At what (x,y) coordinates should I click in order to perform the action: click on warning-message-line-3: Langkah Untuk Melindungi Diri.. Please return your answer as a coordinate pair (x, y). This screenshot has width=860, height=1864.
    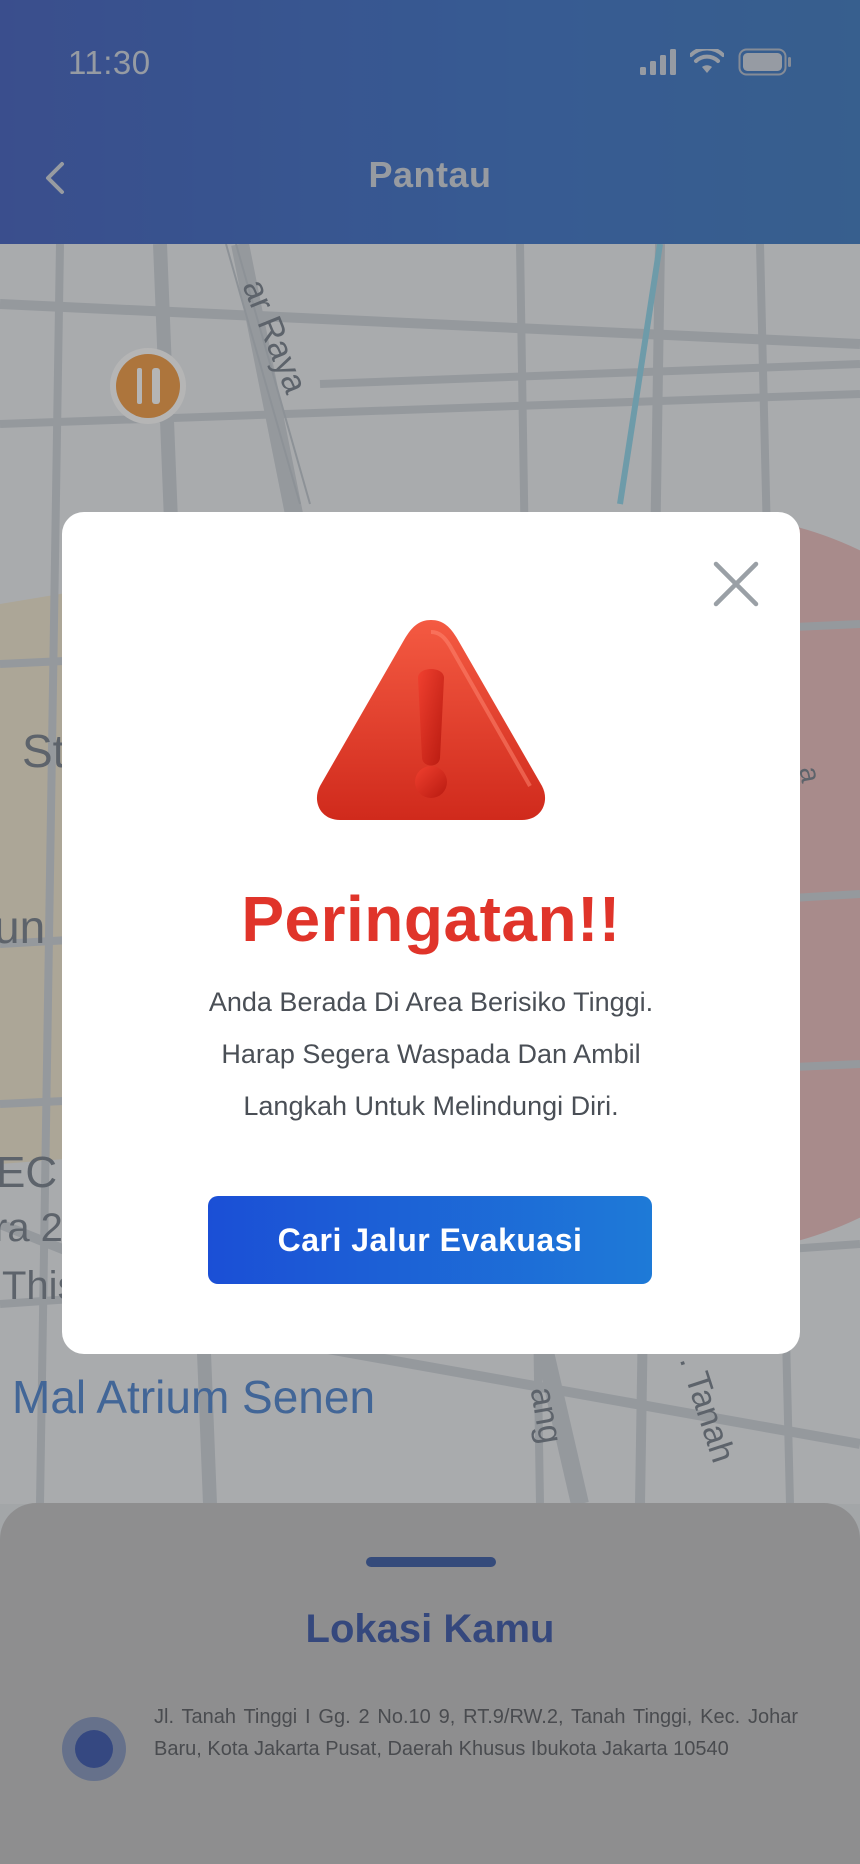
    Looking at the image, I should click on (431, 1106).